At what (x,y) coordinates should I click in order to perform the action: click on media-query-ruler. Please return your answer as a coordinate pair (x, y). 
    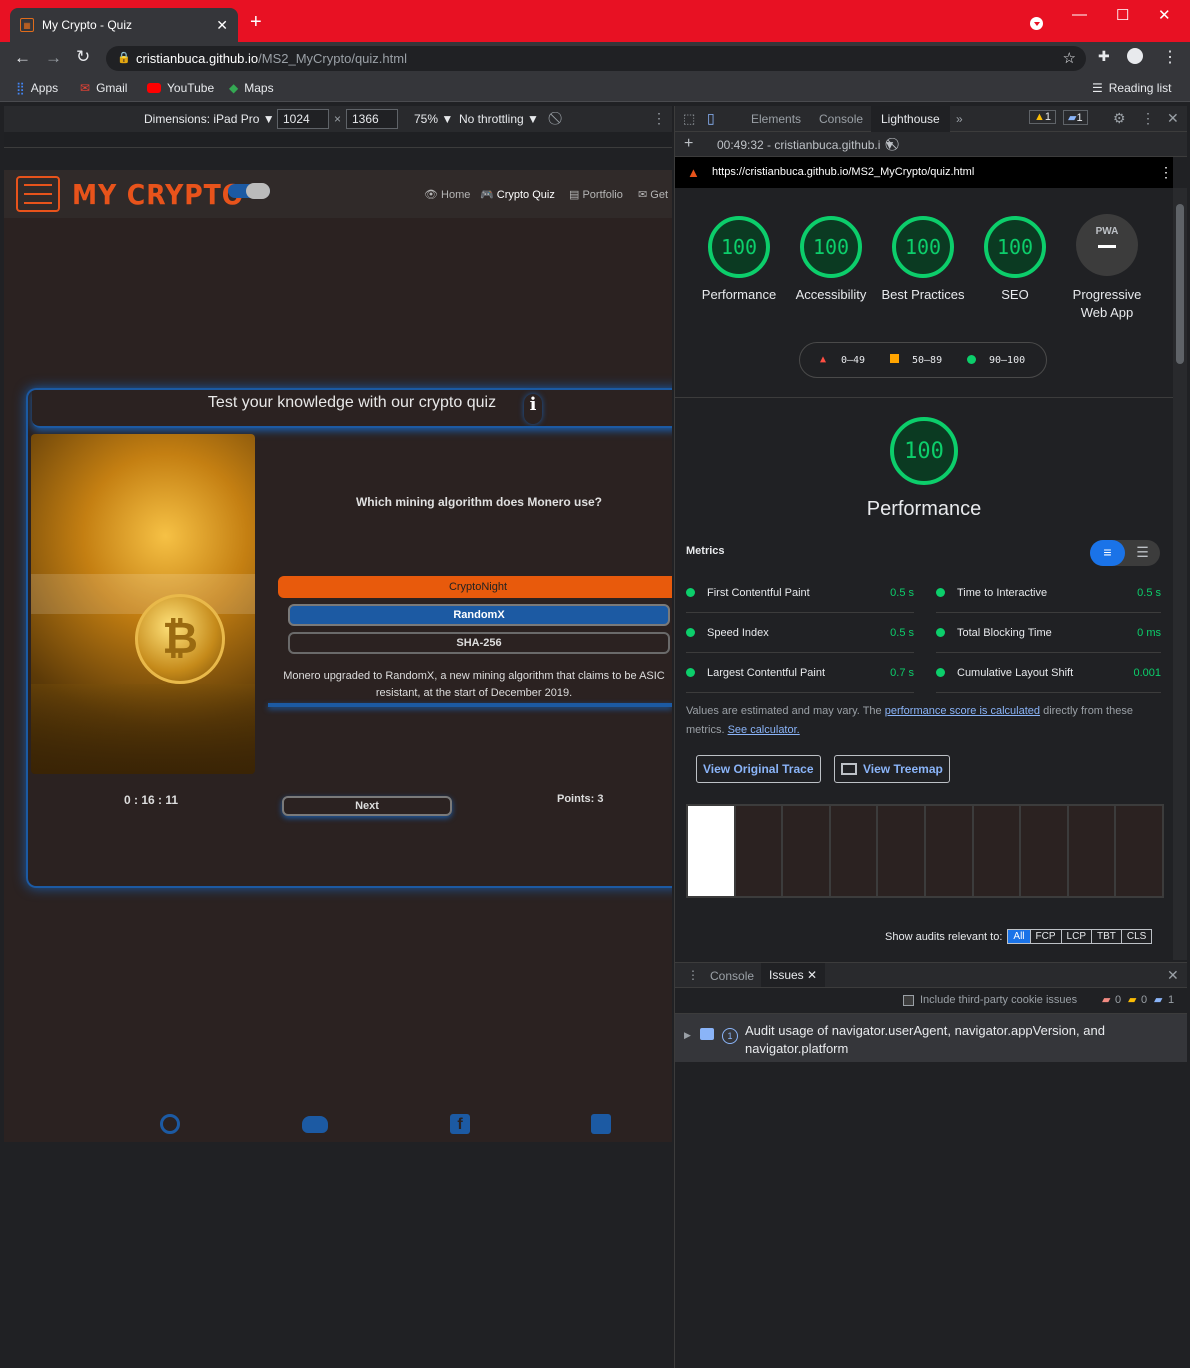
    Looking at the image, I should click on (338, 140).